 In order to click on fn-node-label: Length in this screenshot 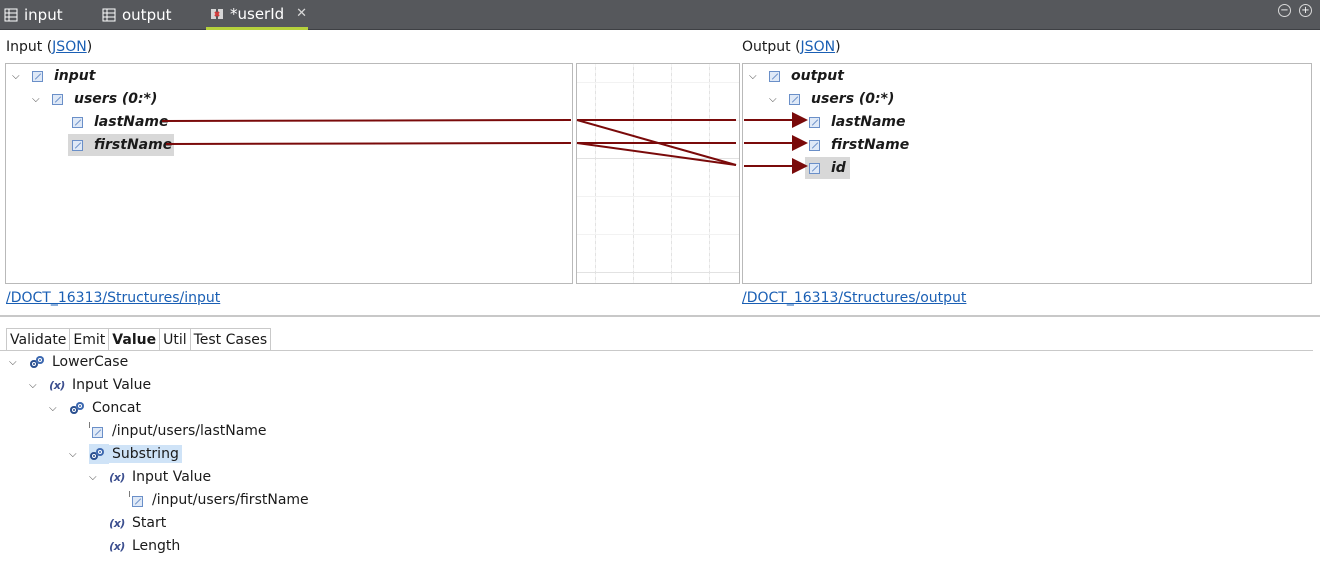, I will do `click(156, 546)`.